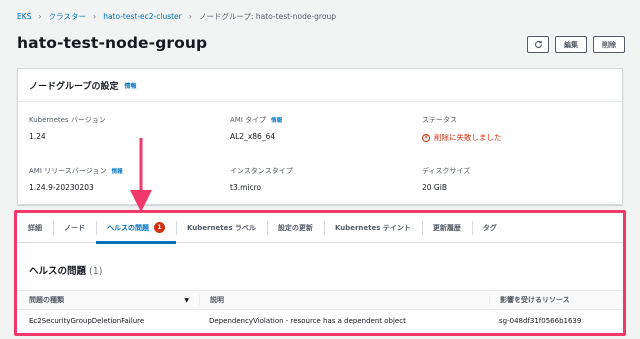  I want to click on edit-button: 編集, so click(571, 44).